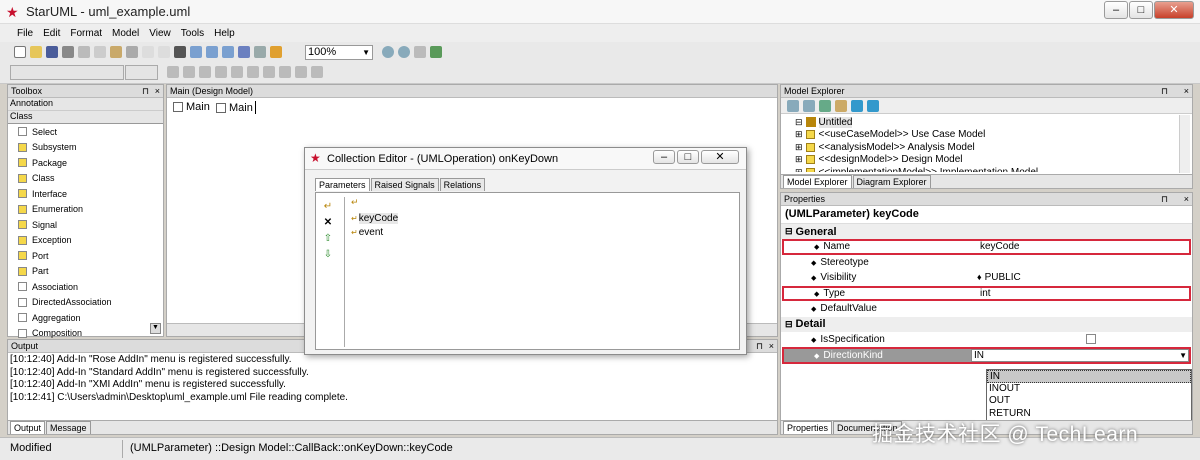  Describe the element at coordinates (196, 52) in the screenshot. I see `diagram-icon` at that location.